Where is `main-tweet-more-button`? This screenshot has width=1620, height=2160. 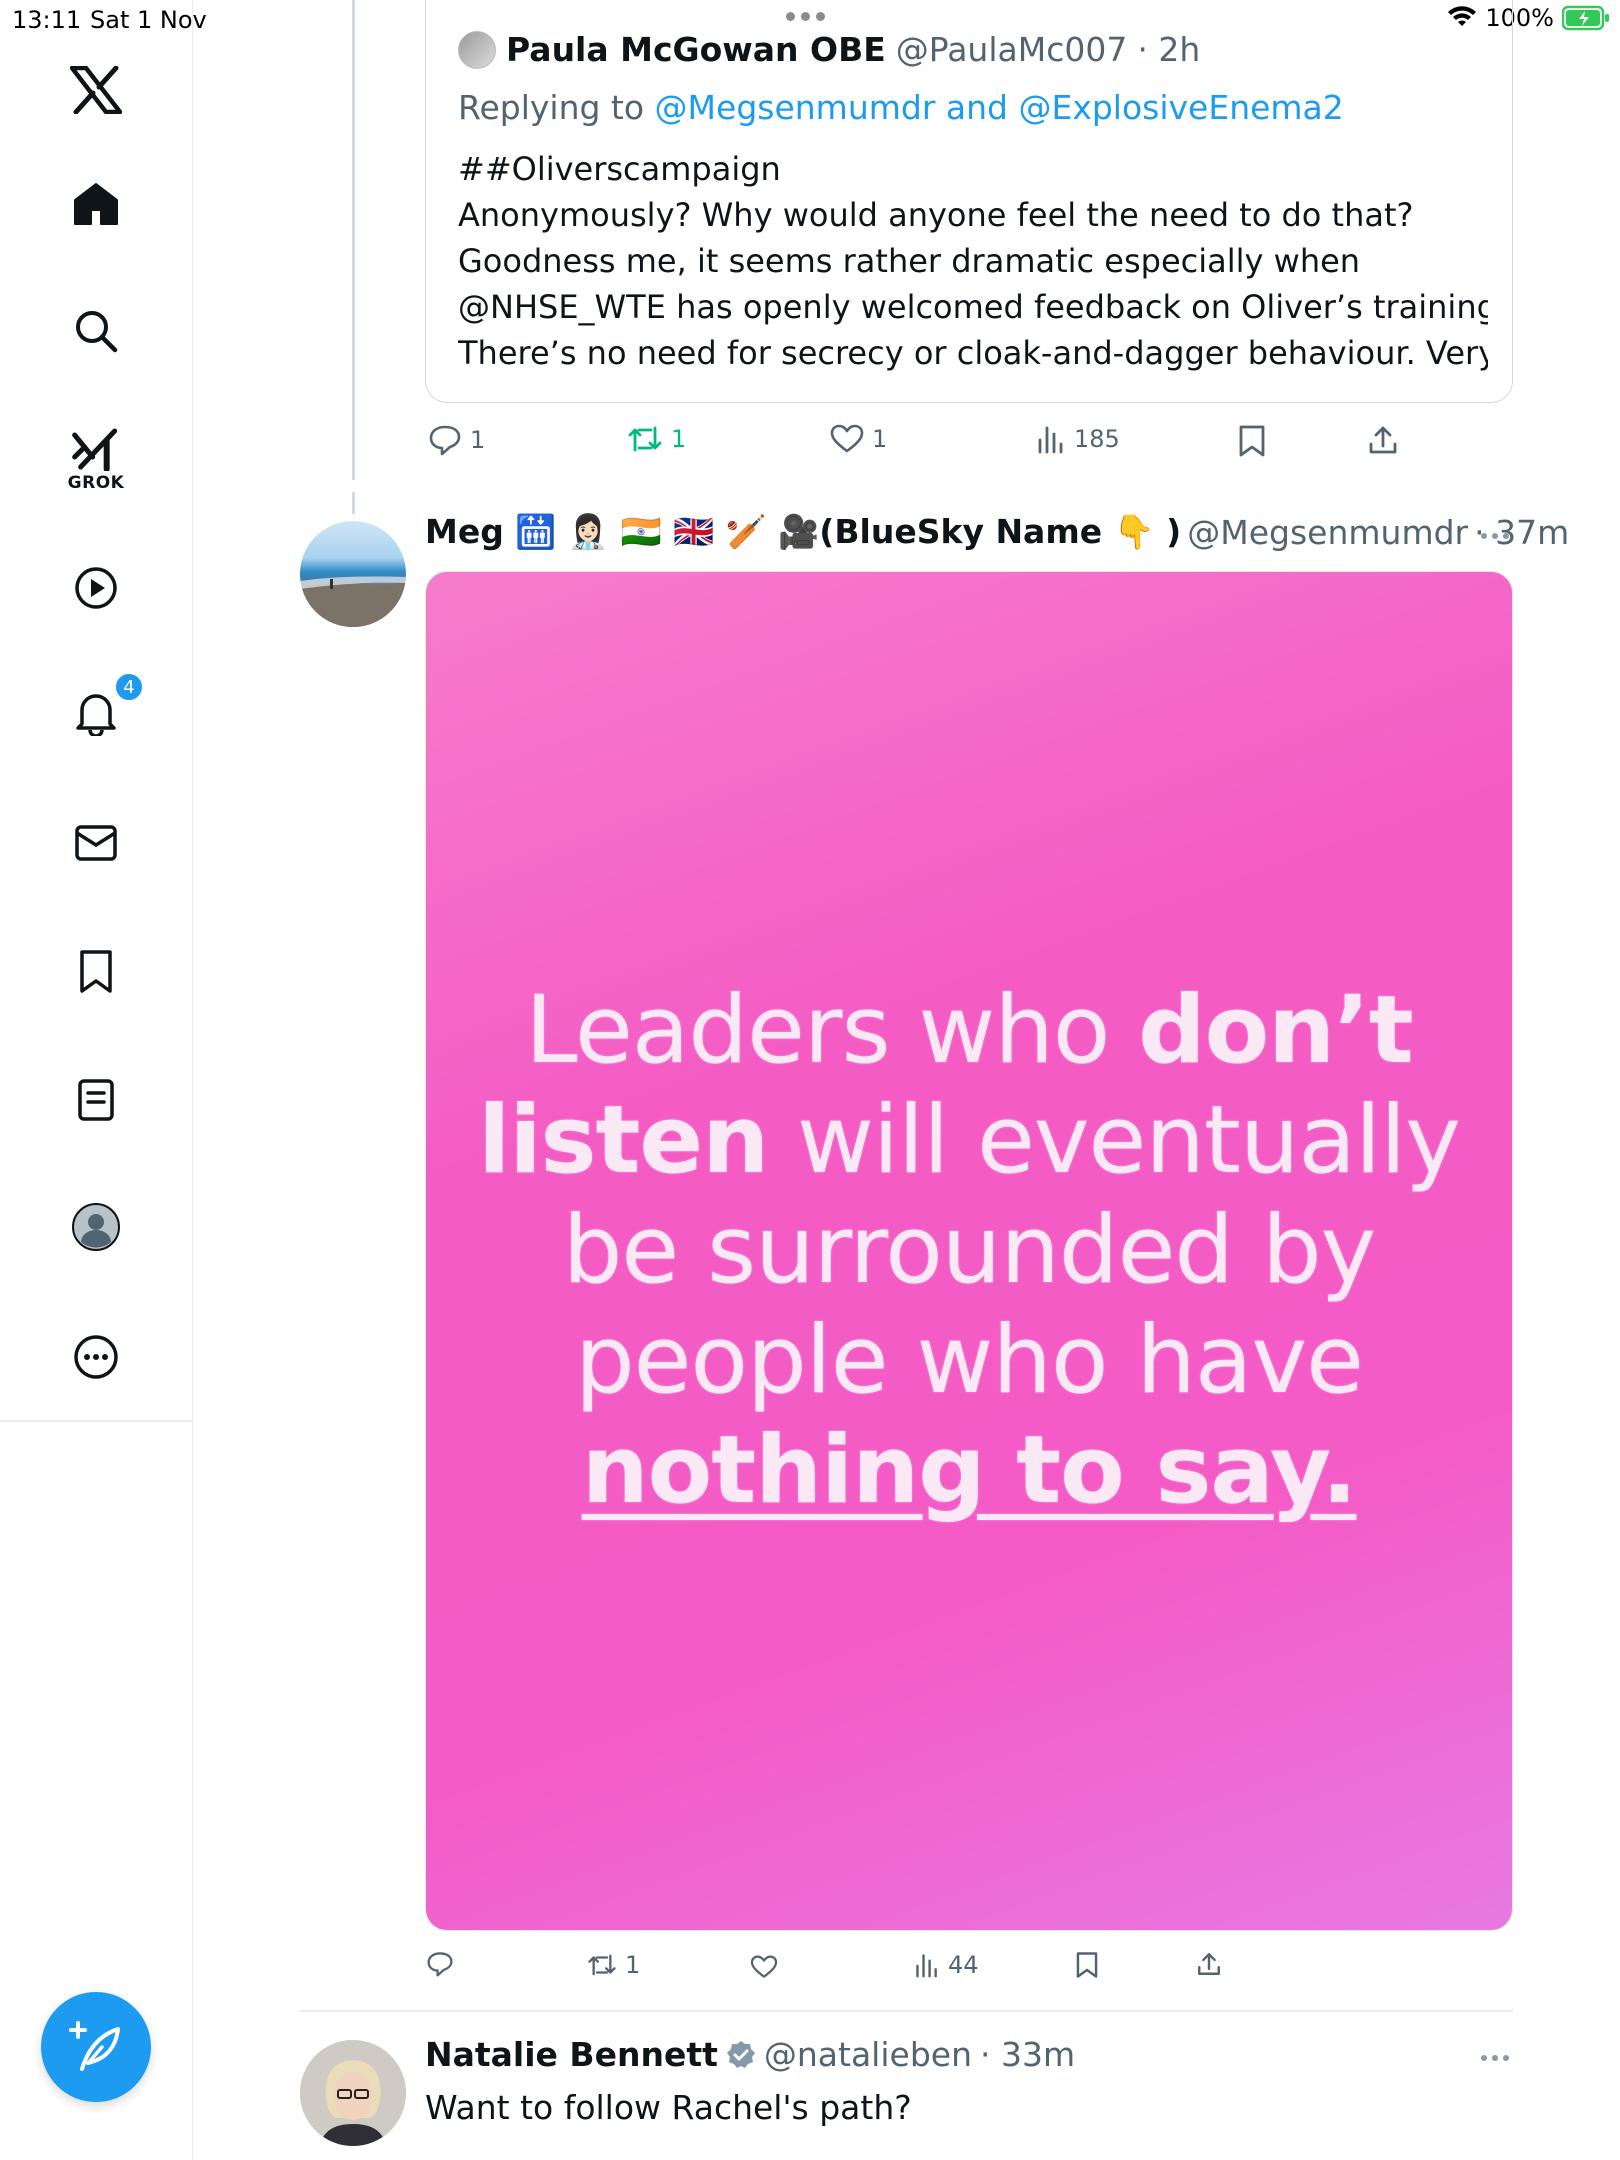 main-tweet-more-button is located at coordinates (1495, 536).